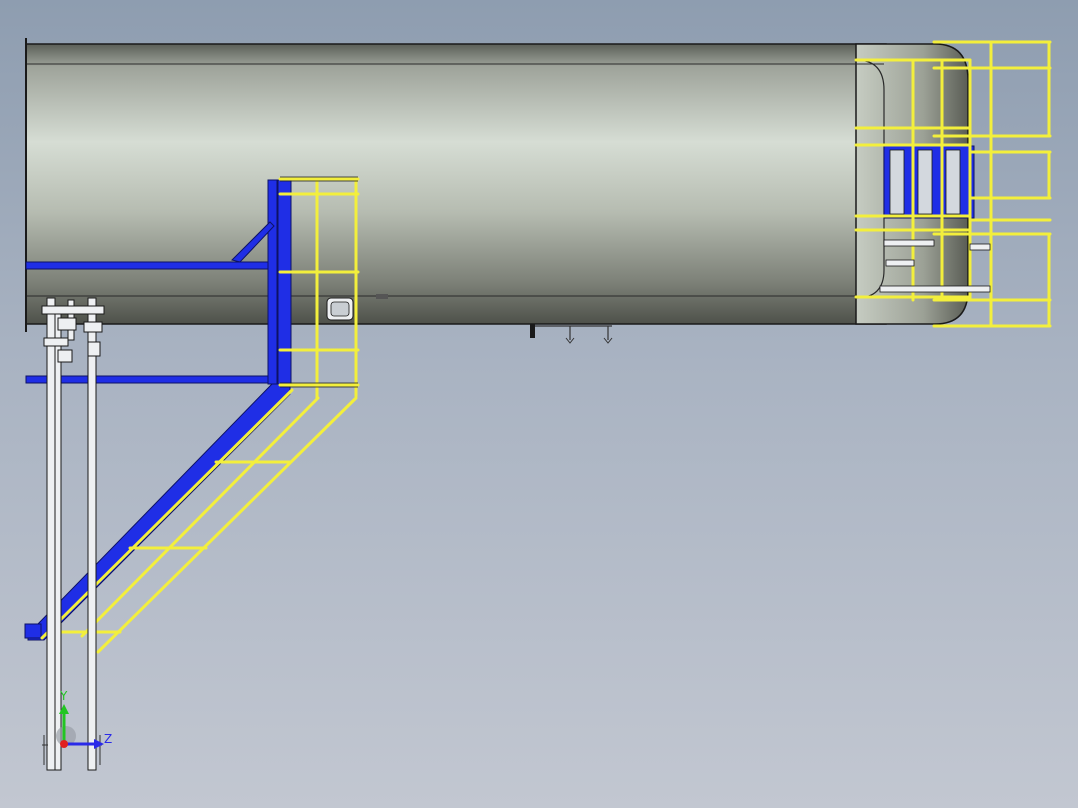  Describe the element at coordinates (284, 283) in the screenshot. I see `column-right` at that location.